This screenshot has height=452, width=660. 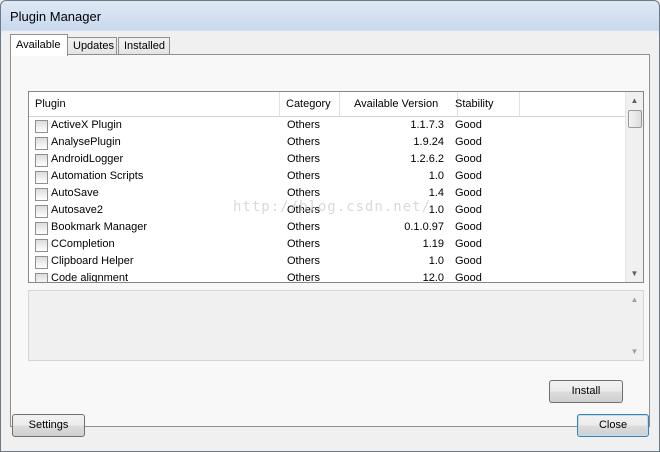 What do you see at coordinates (613, 425) in the screenshot?
I see `close-button: Close` at bounding box center [613, 425].